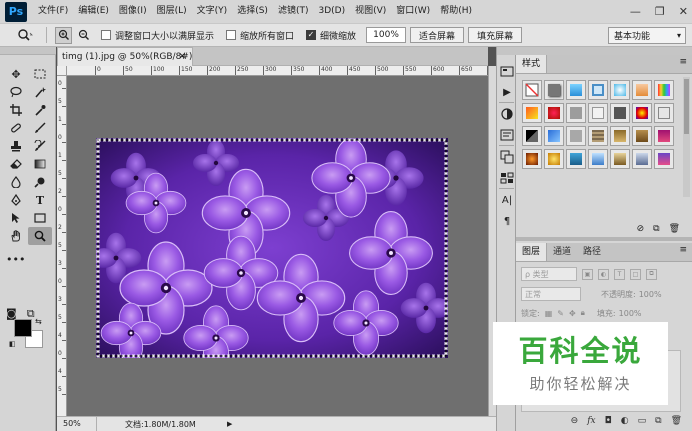 The image size is (692, 431). I want to click on properties-panel-icon, so click(507, 135).